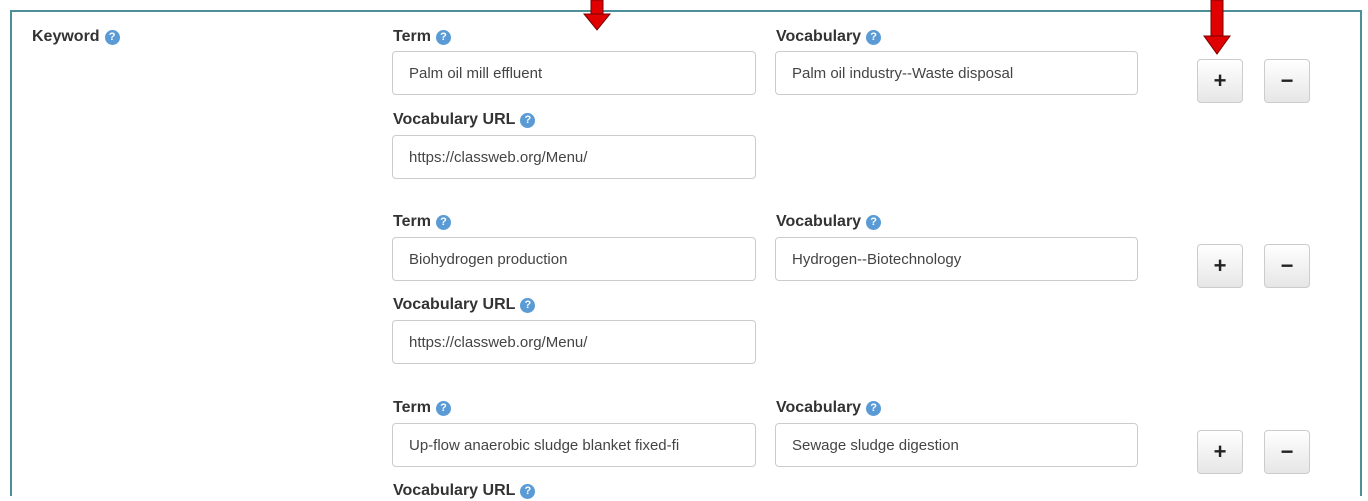 Image resolution: width=1368 pixels, height=501 pixels. What do you see at coordinates (574, 73) in the screenshot?
I see `term-input: Palm oil mill effluent` at bounding box center [574, 73].